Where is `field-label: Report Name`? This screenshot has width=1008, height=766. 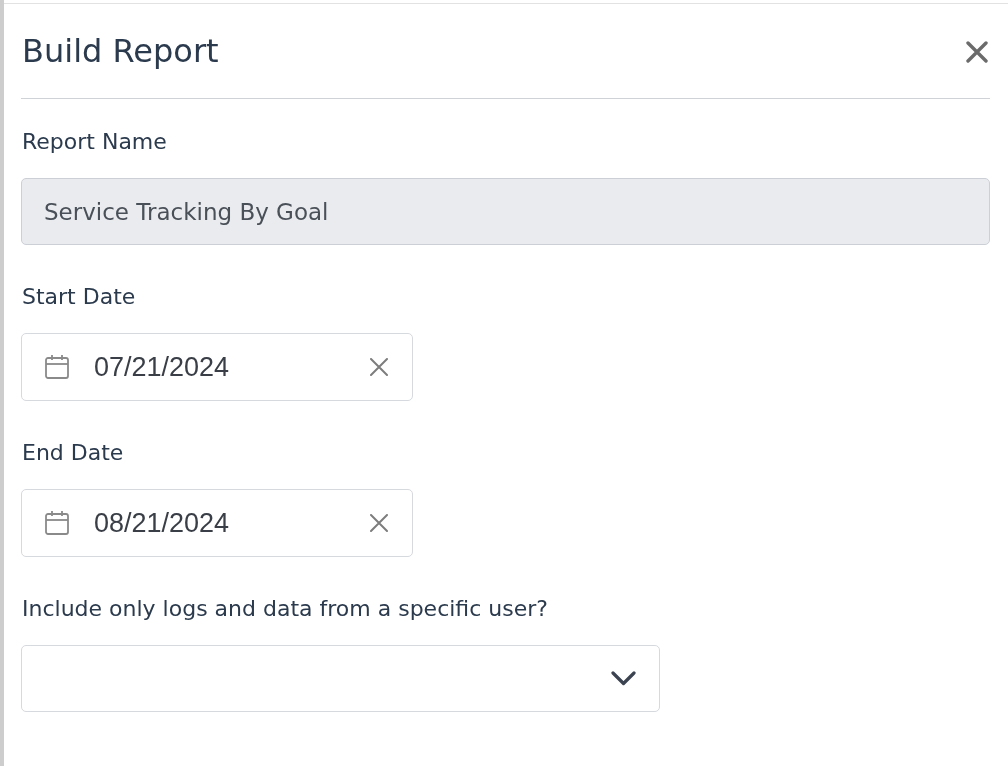 field-label: Report Name is located at coordinates (94, 142).